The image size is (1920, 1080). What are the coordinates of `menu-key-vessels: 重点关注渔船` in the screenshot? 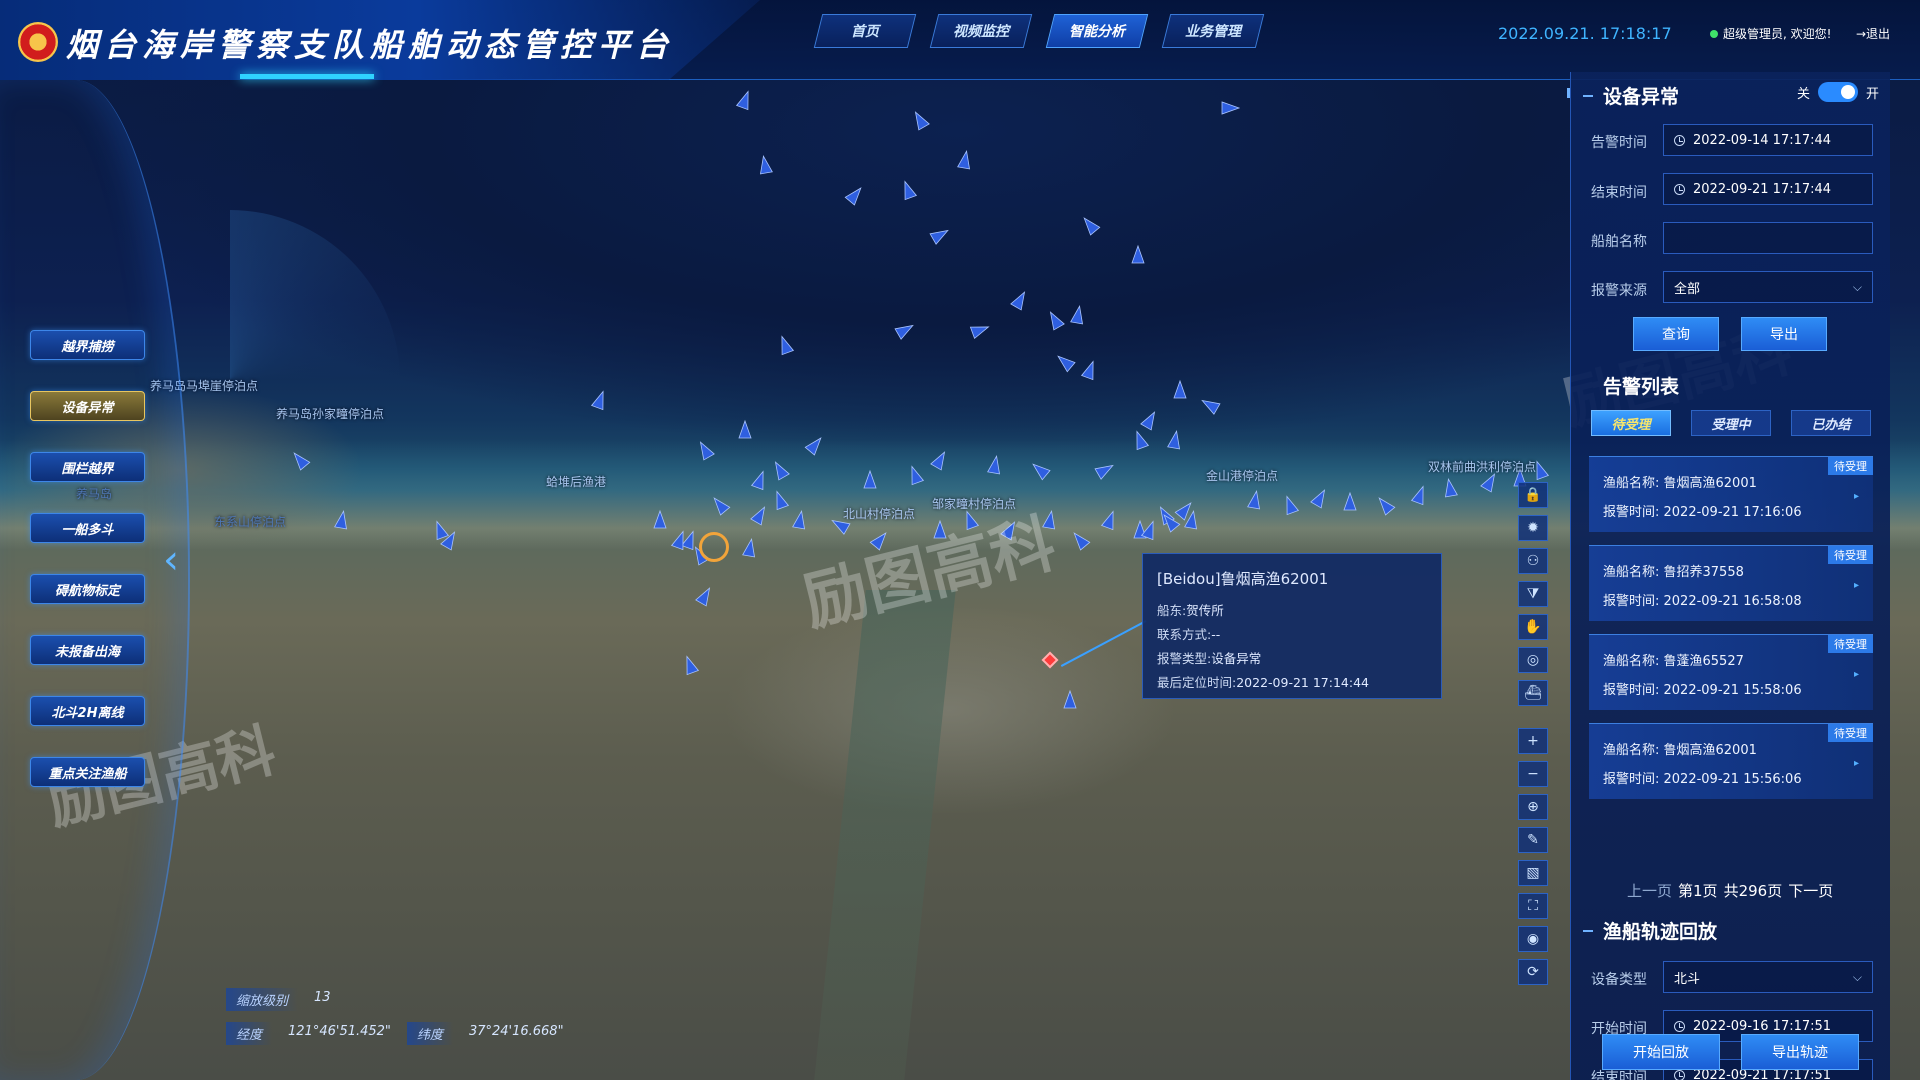 It's located at (87, 772).